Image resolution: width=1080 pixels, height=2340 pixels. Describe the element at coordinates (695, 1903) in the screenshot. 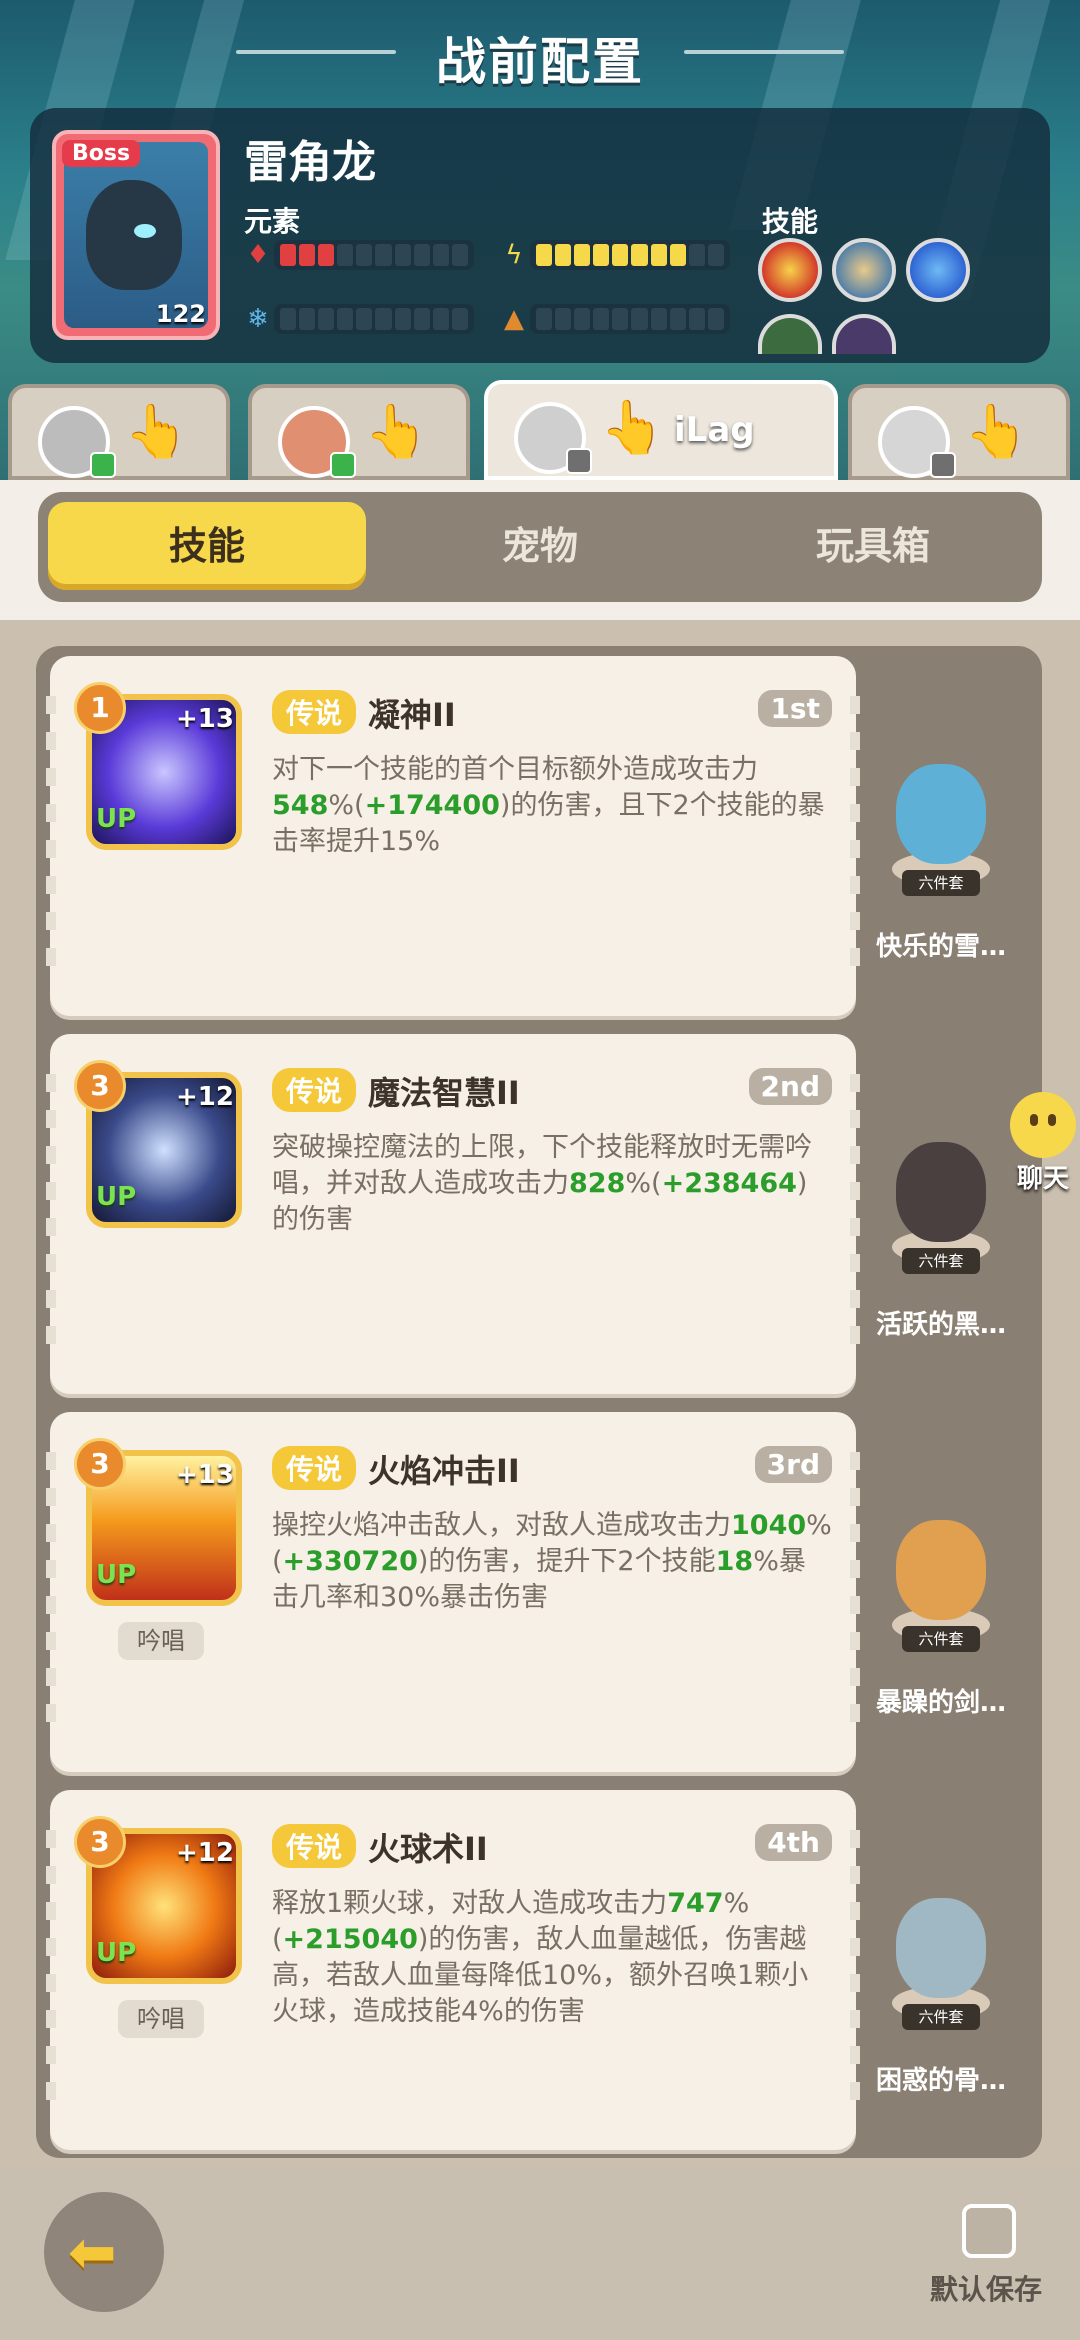

I see `skill-value: 747` at that location.